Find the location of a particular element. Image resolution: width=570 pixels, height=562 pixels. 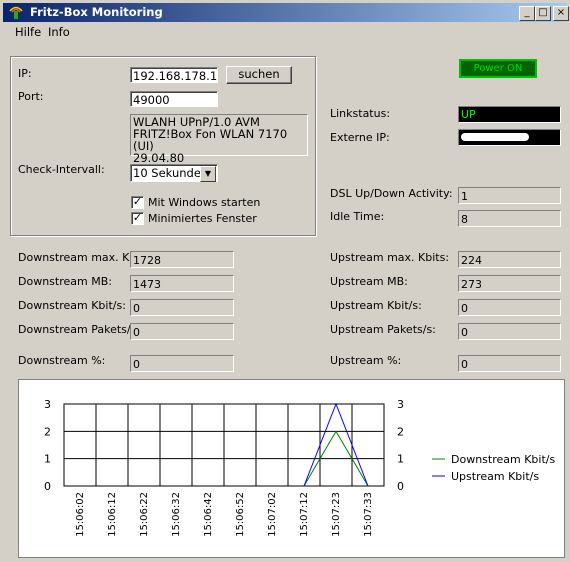

x-tick-label: 15:06:02 is located at coordinates (80, 514).